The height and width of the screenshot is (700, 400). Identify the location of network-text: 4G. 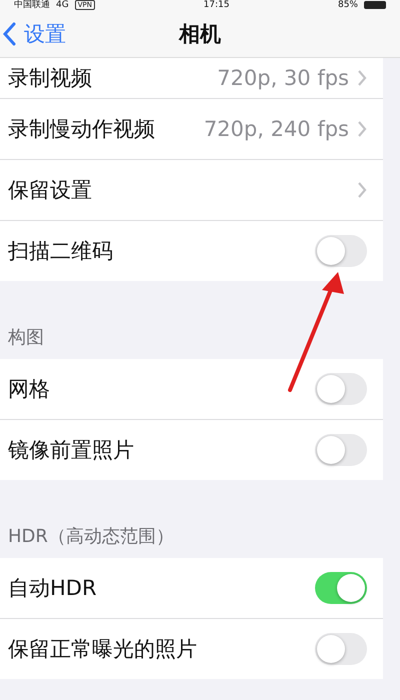
(62, 5).